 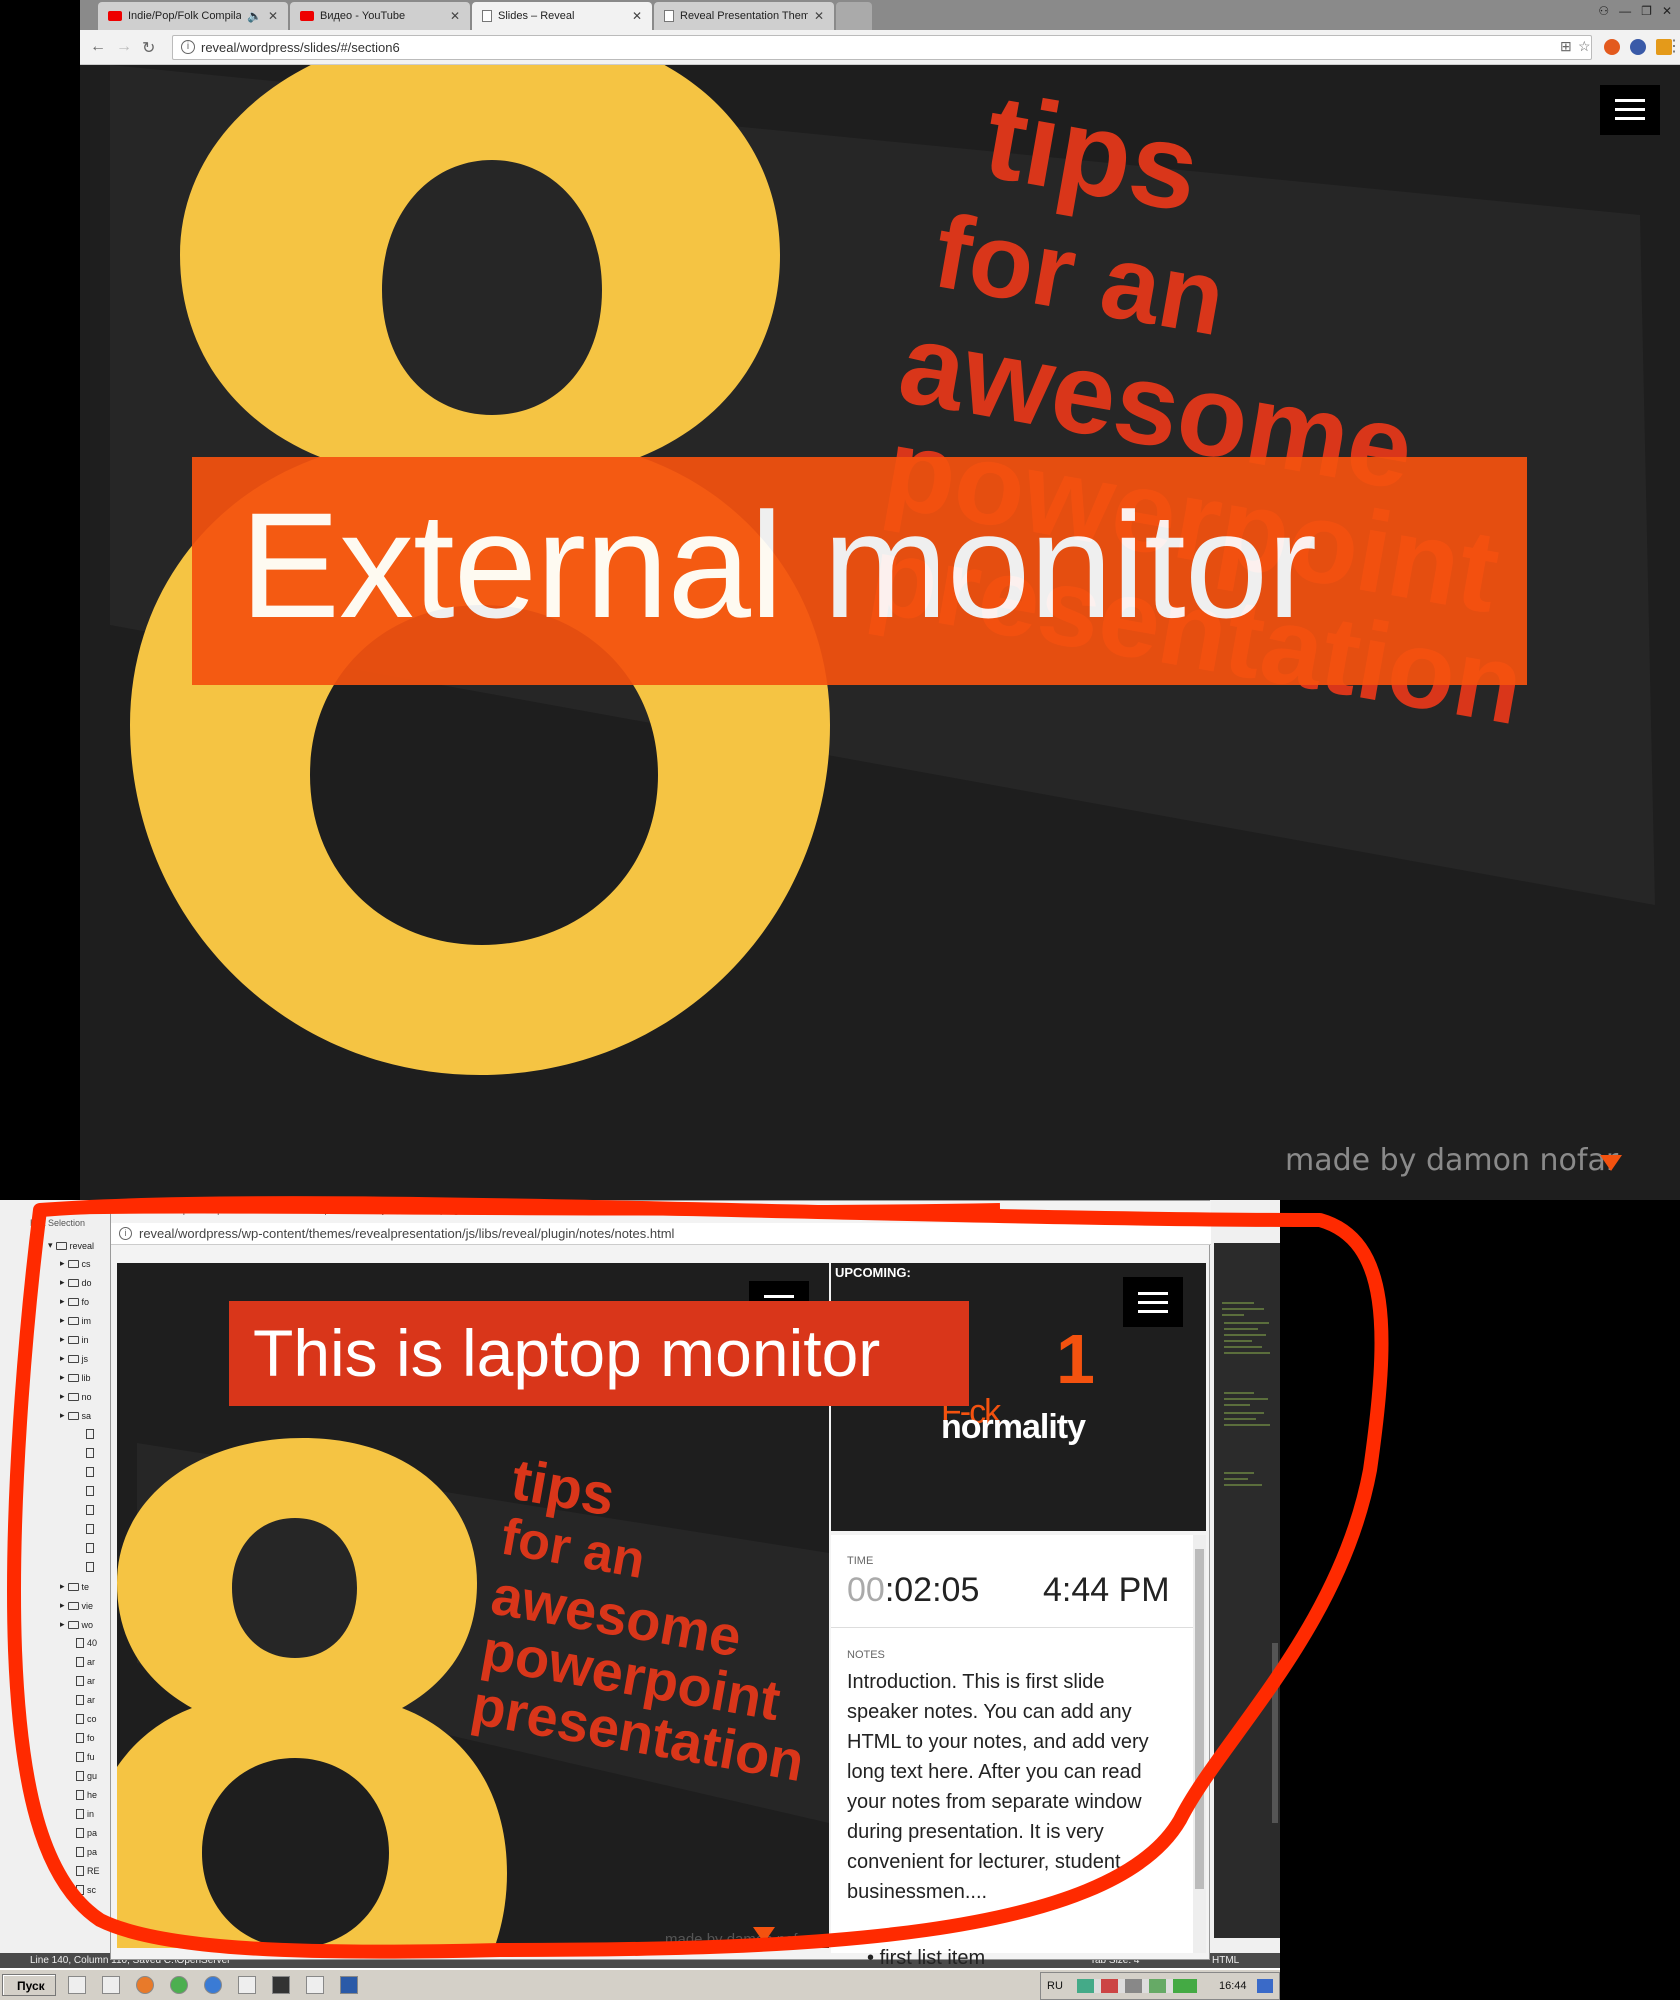 What do you see at coordinates (86, 1719) in the screenshot?
I see `tree-file: co` at bounding box center [86, 1719].